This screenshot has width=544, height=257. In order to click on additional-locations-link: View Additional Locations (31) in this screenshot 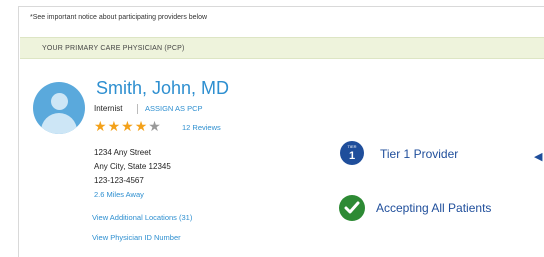, I will do `click(142, 217)`.